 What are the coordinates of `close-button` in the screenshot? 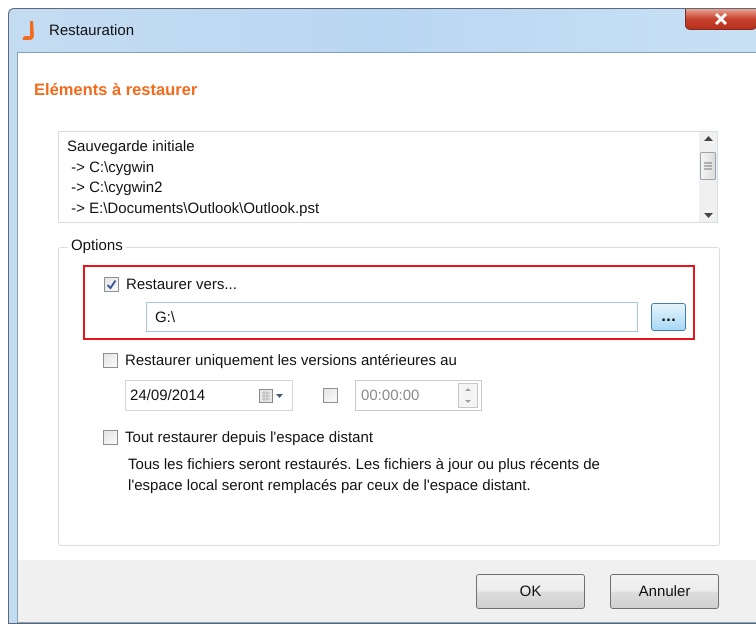 It's located at (720, 19).